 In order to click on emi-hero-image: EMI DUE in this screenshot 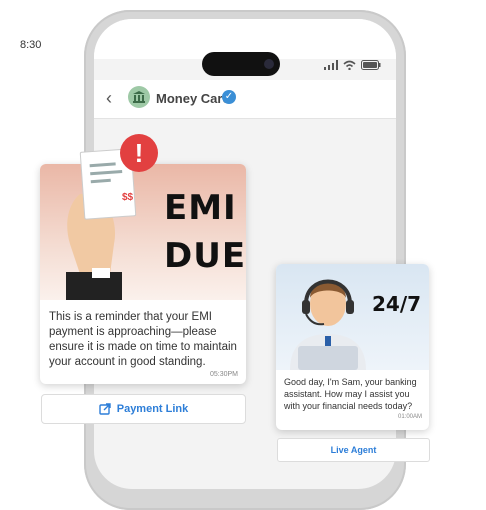, I will do `click(143, 232)`.